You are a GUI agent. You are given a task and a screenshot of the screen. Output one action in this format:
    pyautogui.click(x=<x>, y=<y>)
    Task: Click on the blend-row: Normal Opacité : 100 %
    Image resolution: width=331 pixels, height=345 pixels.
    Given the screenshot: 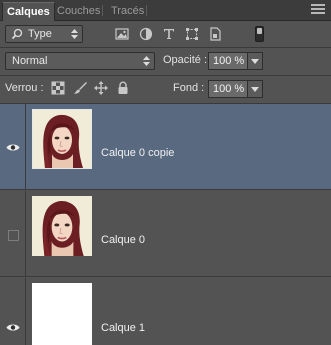 What is the action you would take?
    pyautogui.click(x=165, y=61)
    